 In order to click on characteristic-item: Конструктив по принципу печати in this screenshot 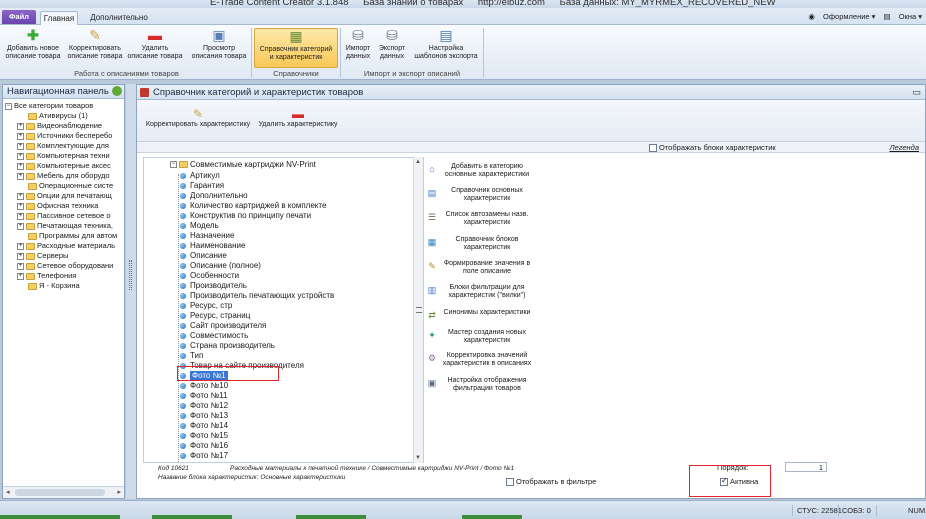, I will do `click(245, 216)`.